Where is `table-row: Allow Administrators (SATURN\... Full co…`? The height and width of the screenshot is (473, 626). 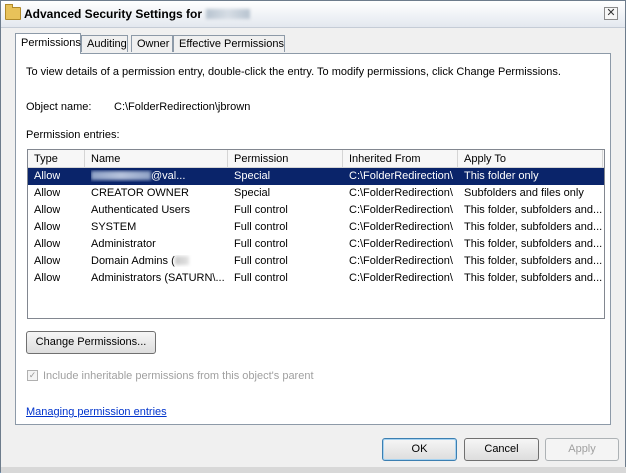
table-row: Allow Administrators (SATURN\... Full co… is located at coordinates (316, 278).